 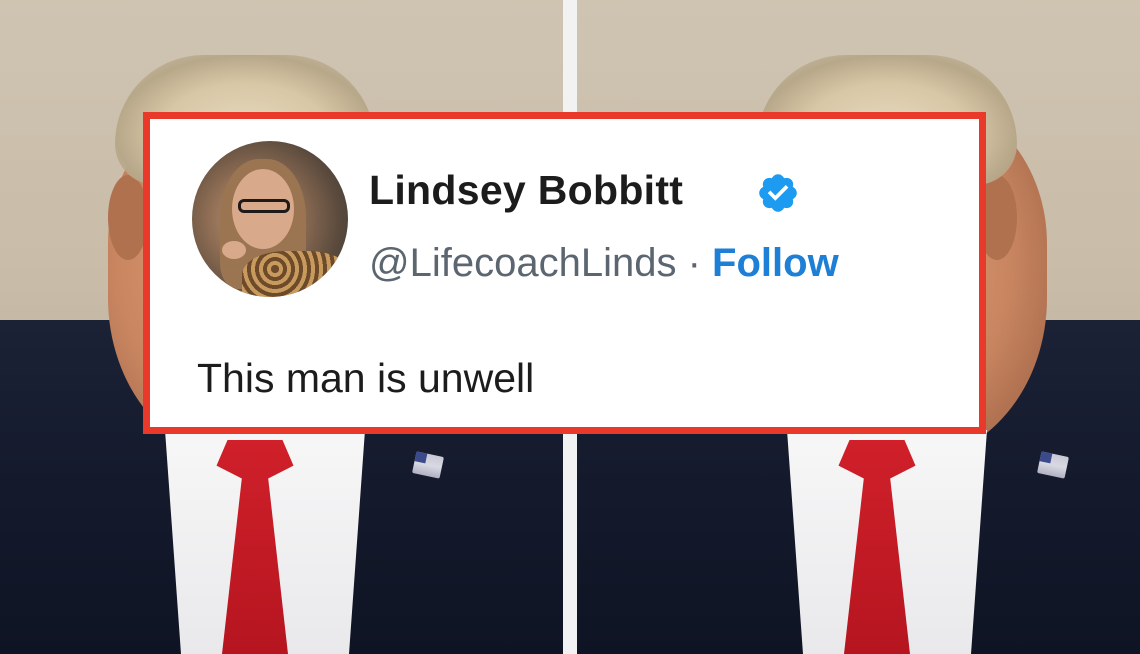 What do you see at coordinates (264, 206) in the screenshot?
I see `glasses-icon` at bounding box center [264, 206].